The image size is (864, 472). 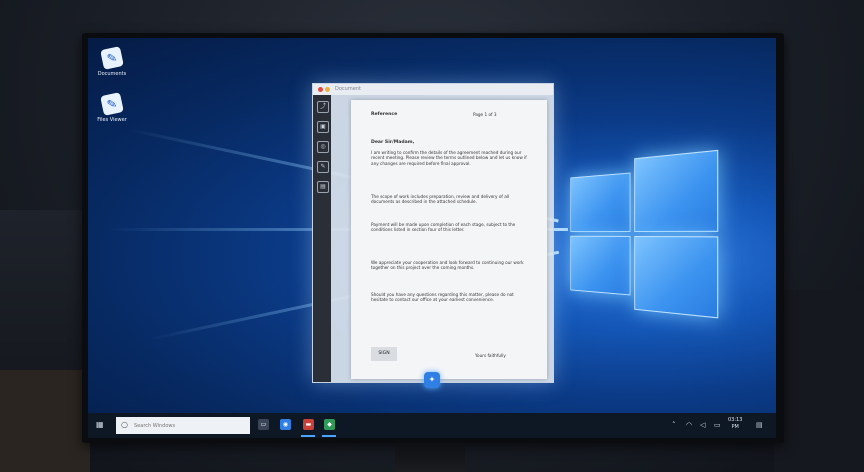 I want to click on share-icon: ⤴, so click(x=323, y=107).